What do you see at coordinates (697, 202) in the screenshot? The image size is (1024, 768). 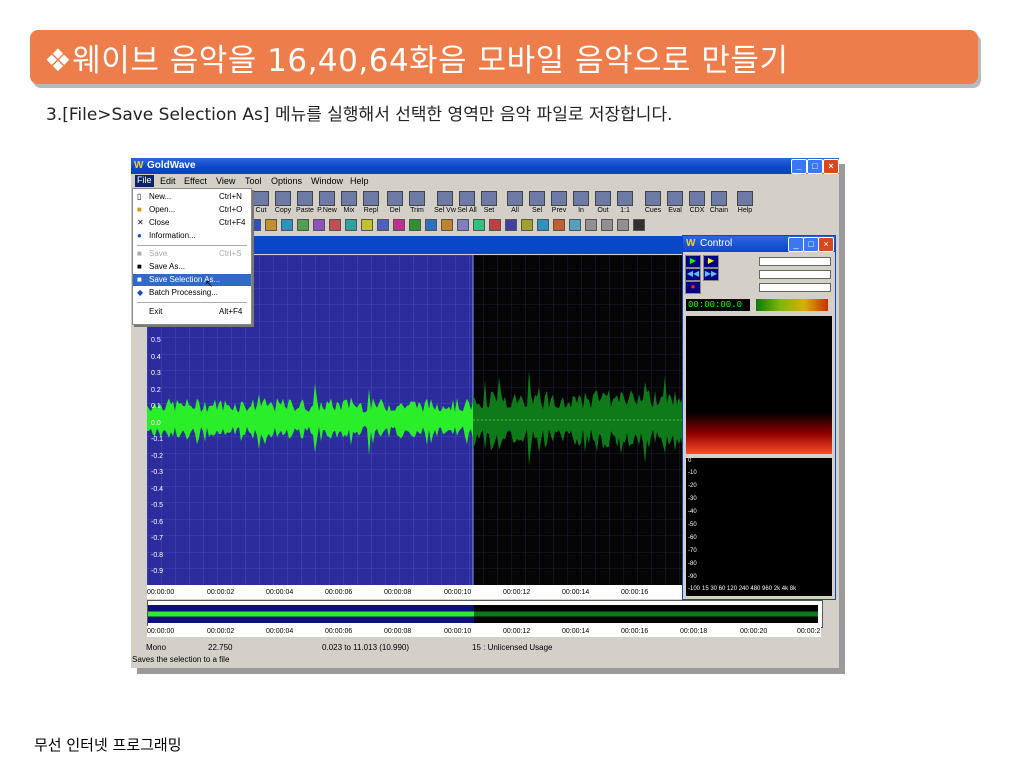 I see `cdx-button: CDX` at bounding box center [697, 202].